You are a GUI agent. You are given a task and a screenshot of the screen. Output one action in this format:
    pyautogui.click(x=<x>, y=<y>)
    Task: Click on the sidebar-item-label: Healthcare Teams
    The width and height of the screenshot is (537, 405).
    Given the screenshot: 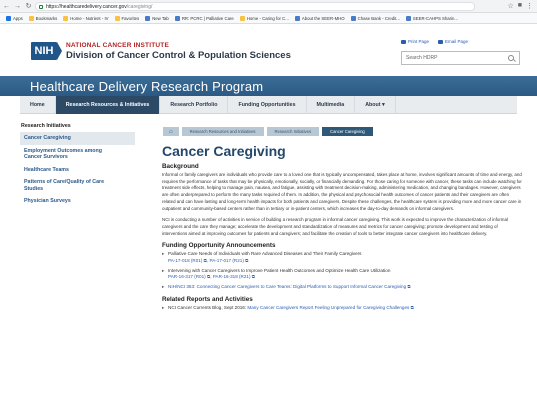 What is the action you would take?
    pyautogui.click(x=46, y=169)
    